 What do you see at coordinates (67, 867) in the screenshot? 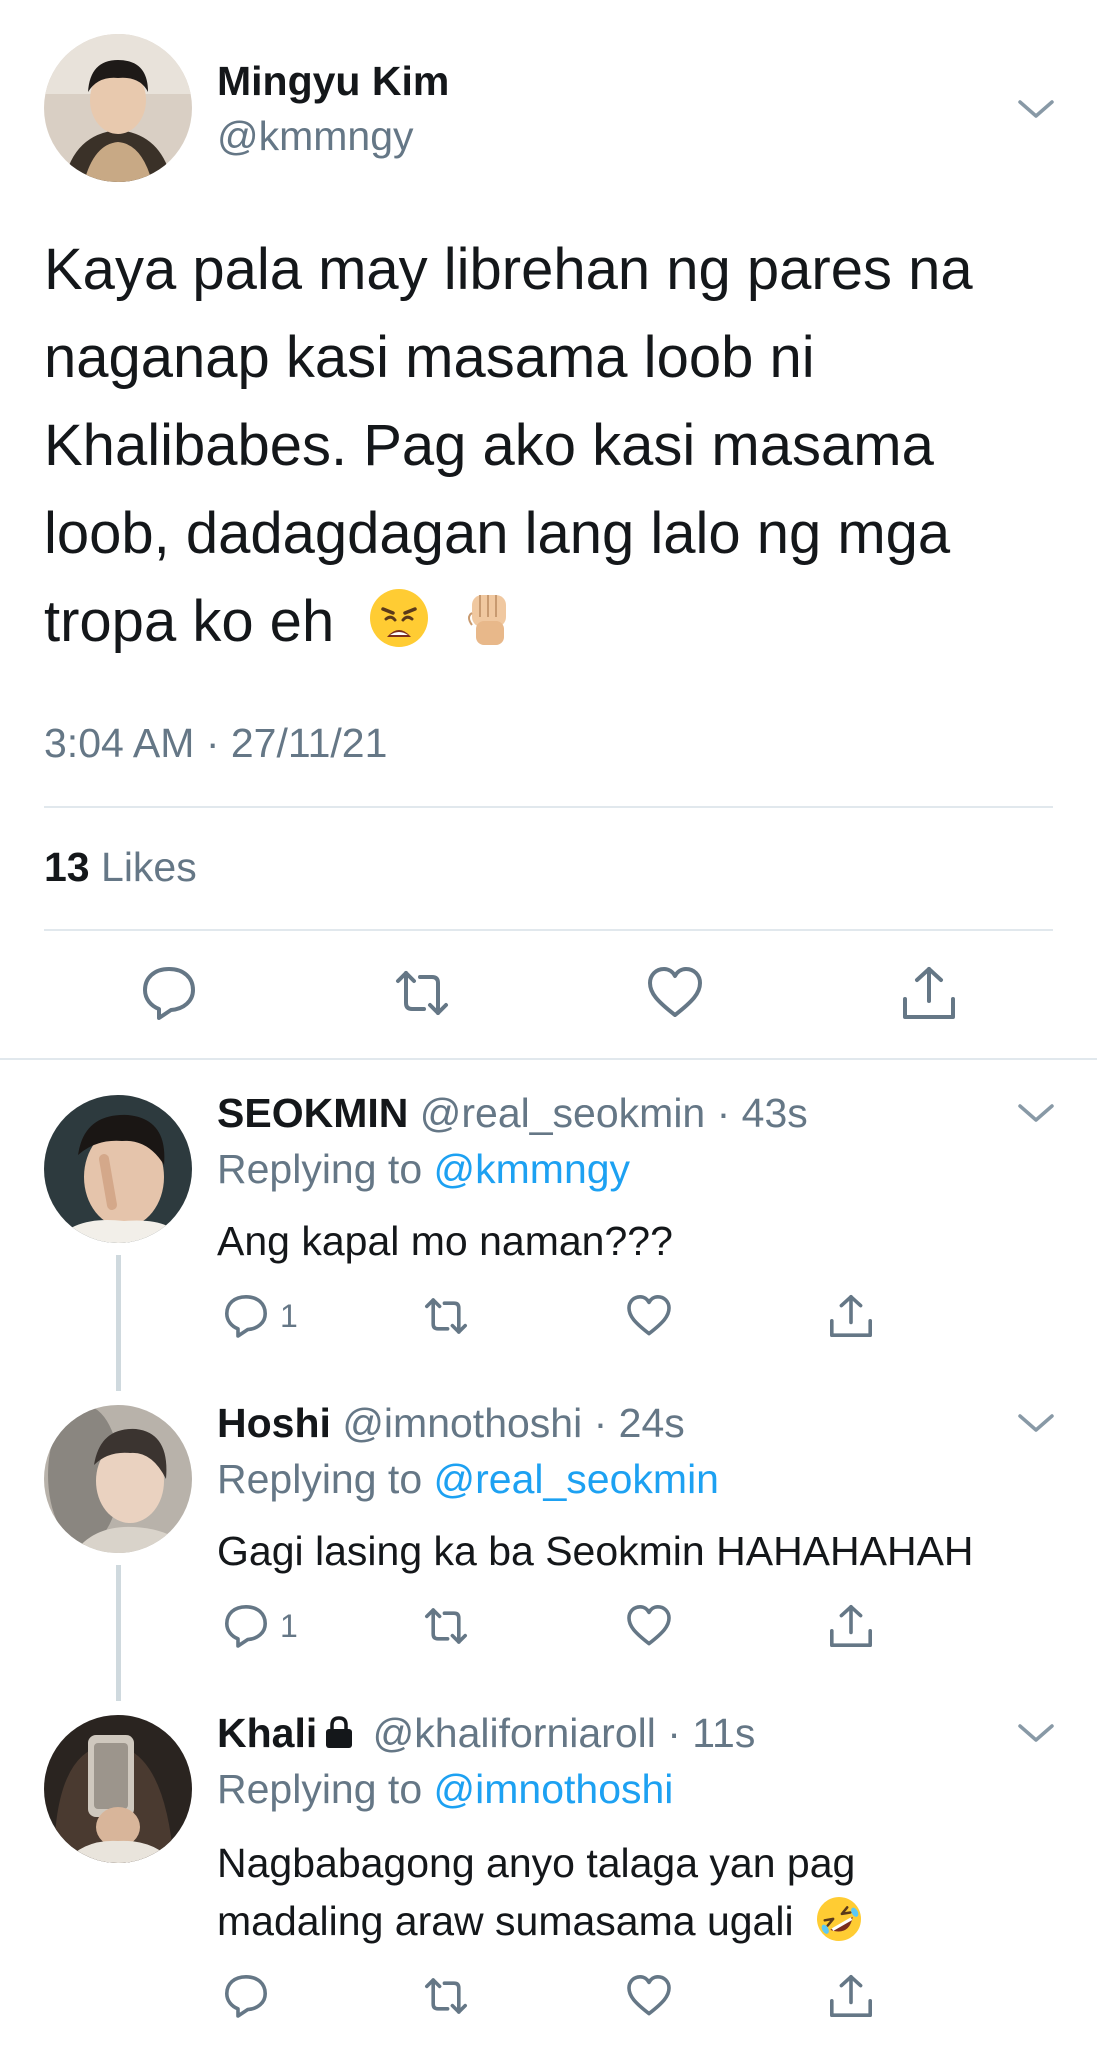
I see `likes-count: 13` at bounding box center [67, 867].